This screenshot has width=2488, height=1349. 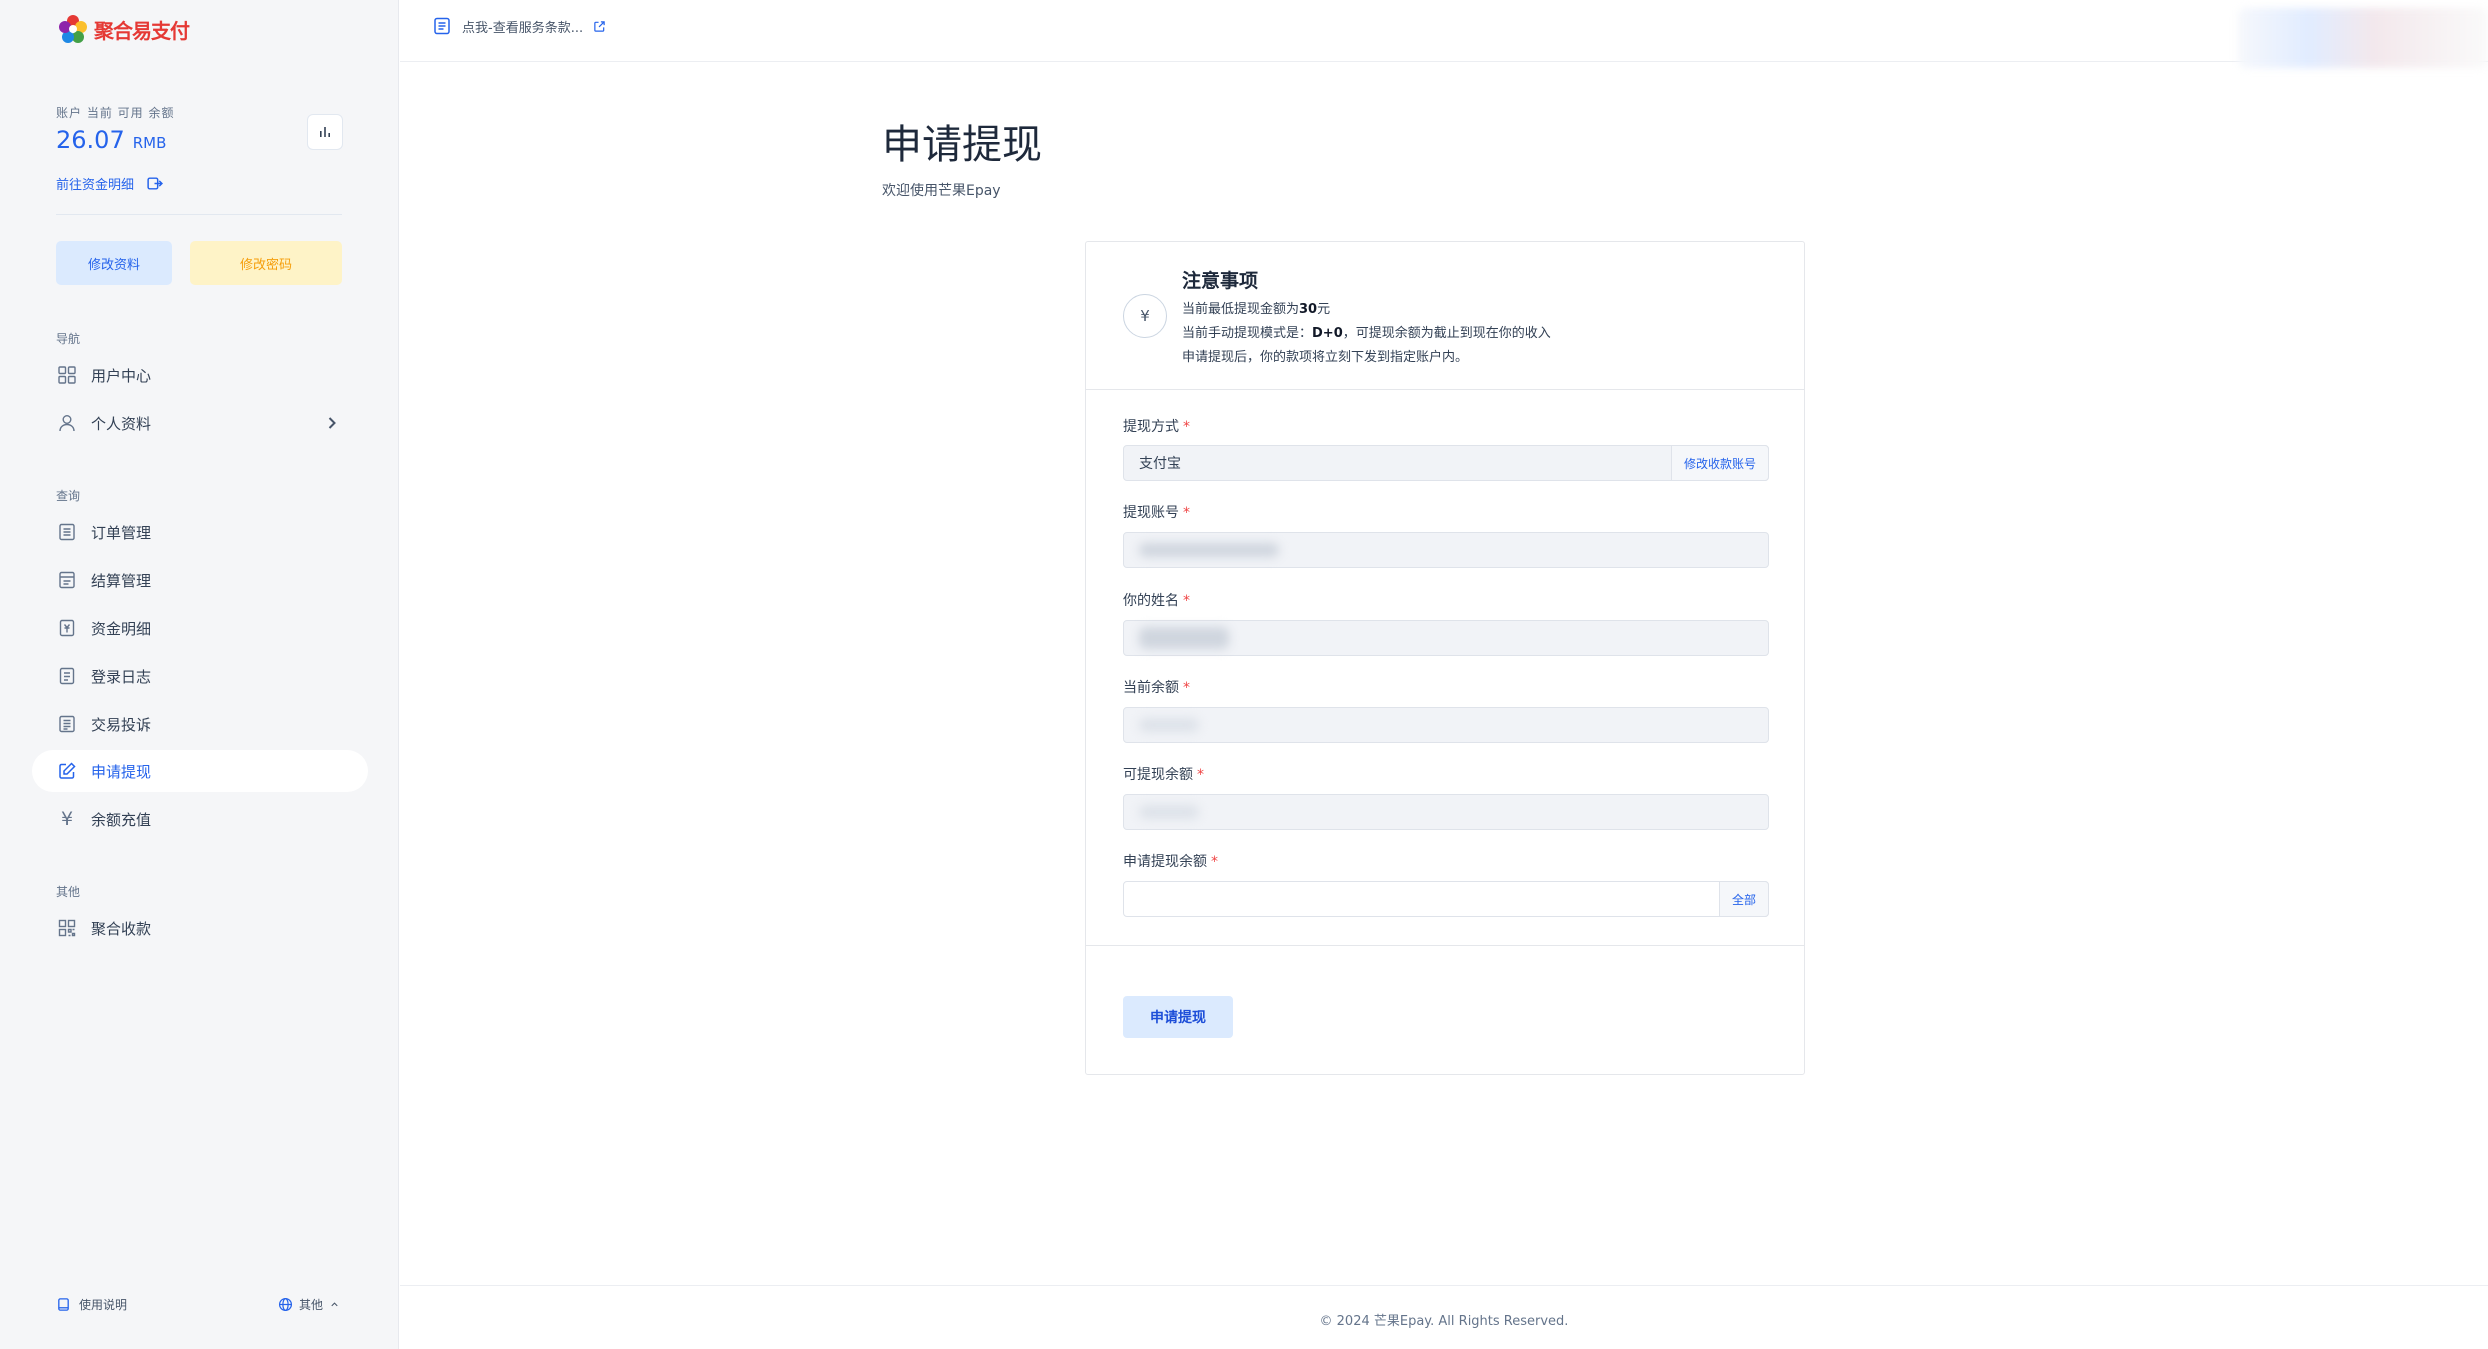 I want to click on withdrawable-value-blurred, so click(x=1169, y=812).